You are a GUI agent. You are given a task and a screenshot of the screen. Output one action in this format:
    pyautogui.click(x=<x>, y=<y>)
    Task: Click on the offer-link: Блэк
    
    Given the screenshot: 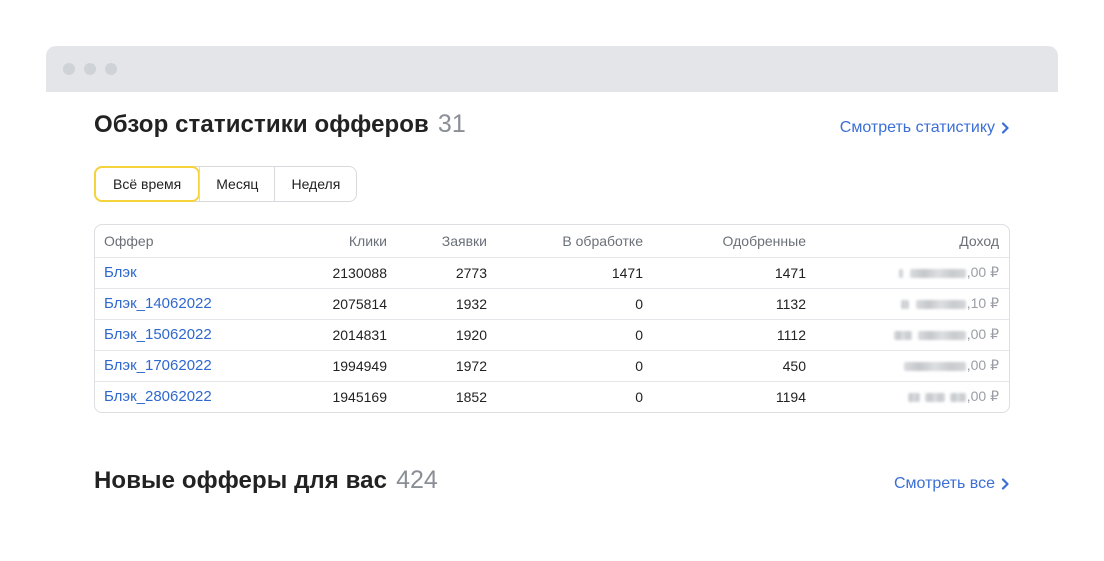 What is the action you would take?
    pyautogui.click(x=120, y=272)
    